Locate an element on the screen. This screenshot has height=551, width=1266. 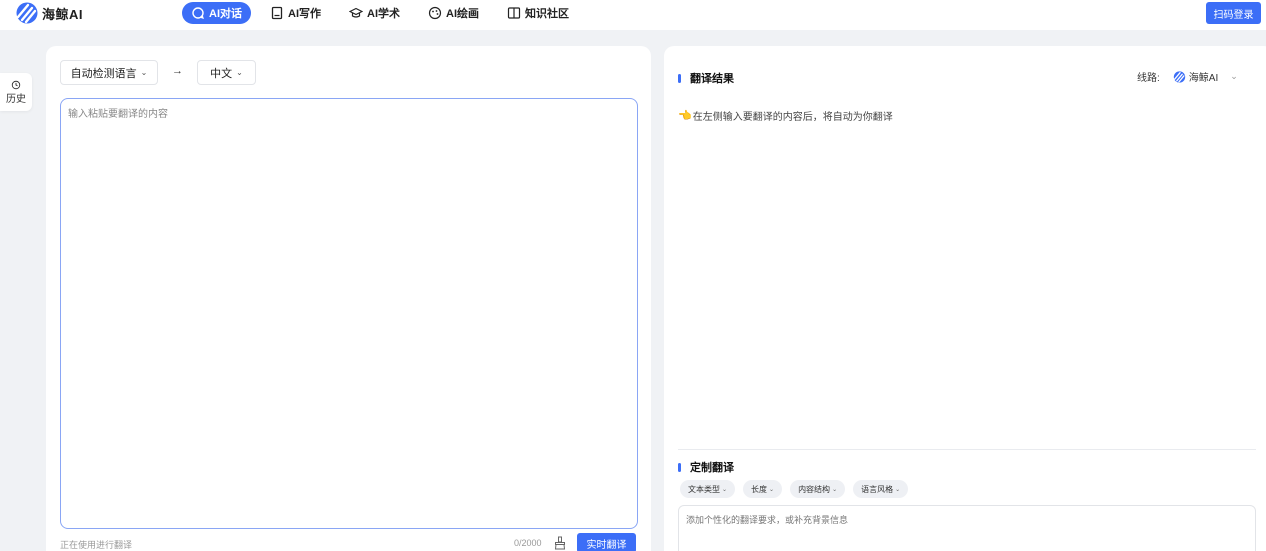
chip-length: 长度 ⌄ is located at coordinates (763, 489).